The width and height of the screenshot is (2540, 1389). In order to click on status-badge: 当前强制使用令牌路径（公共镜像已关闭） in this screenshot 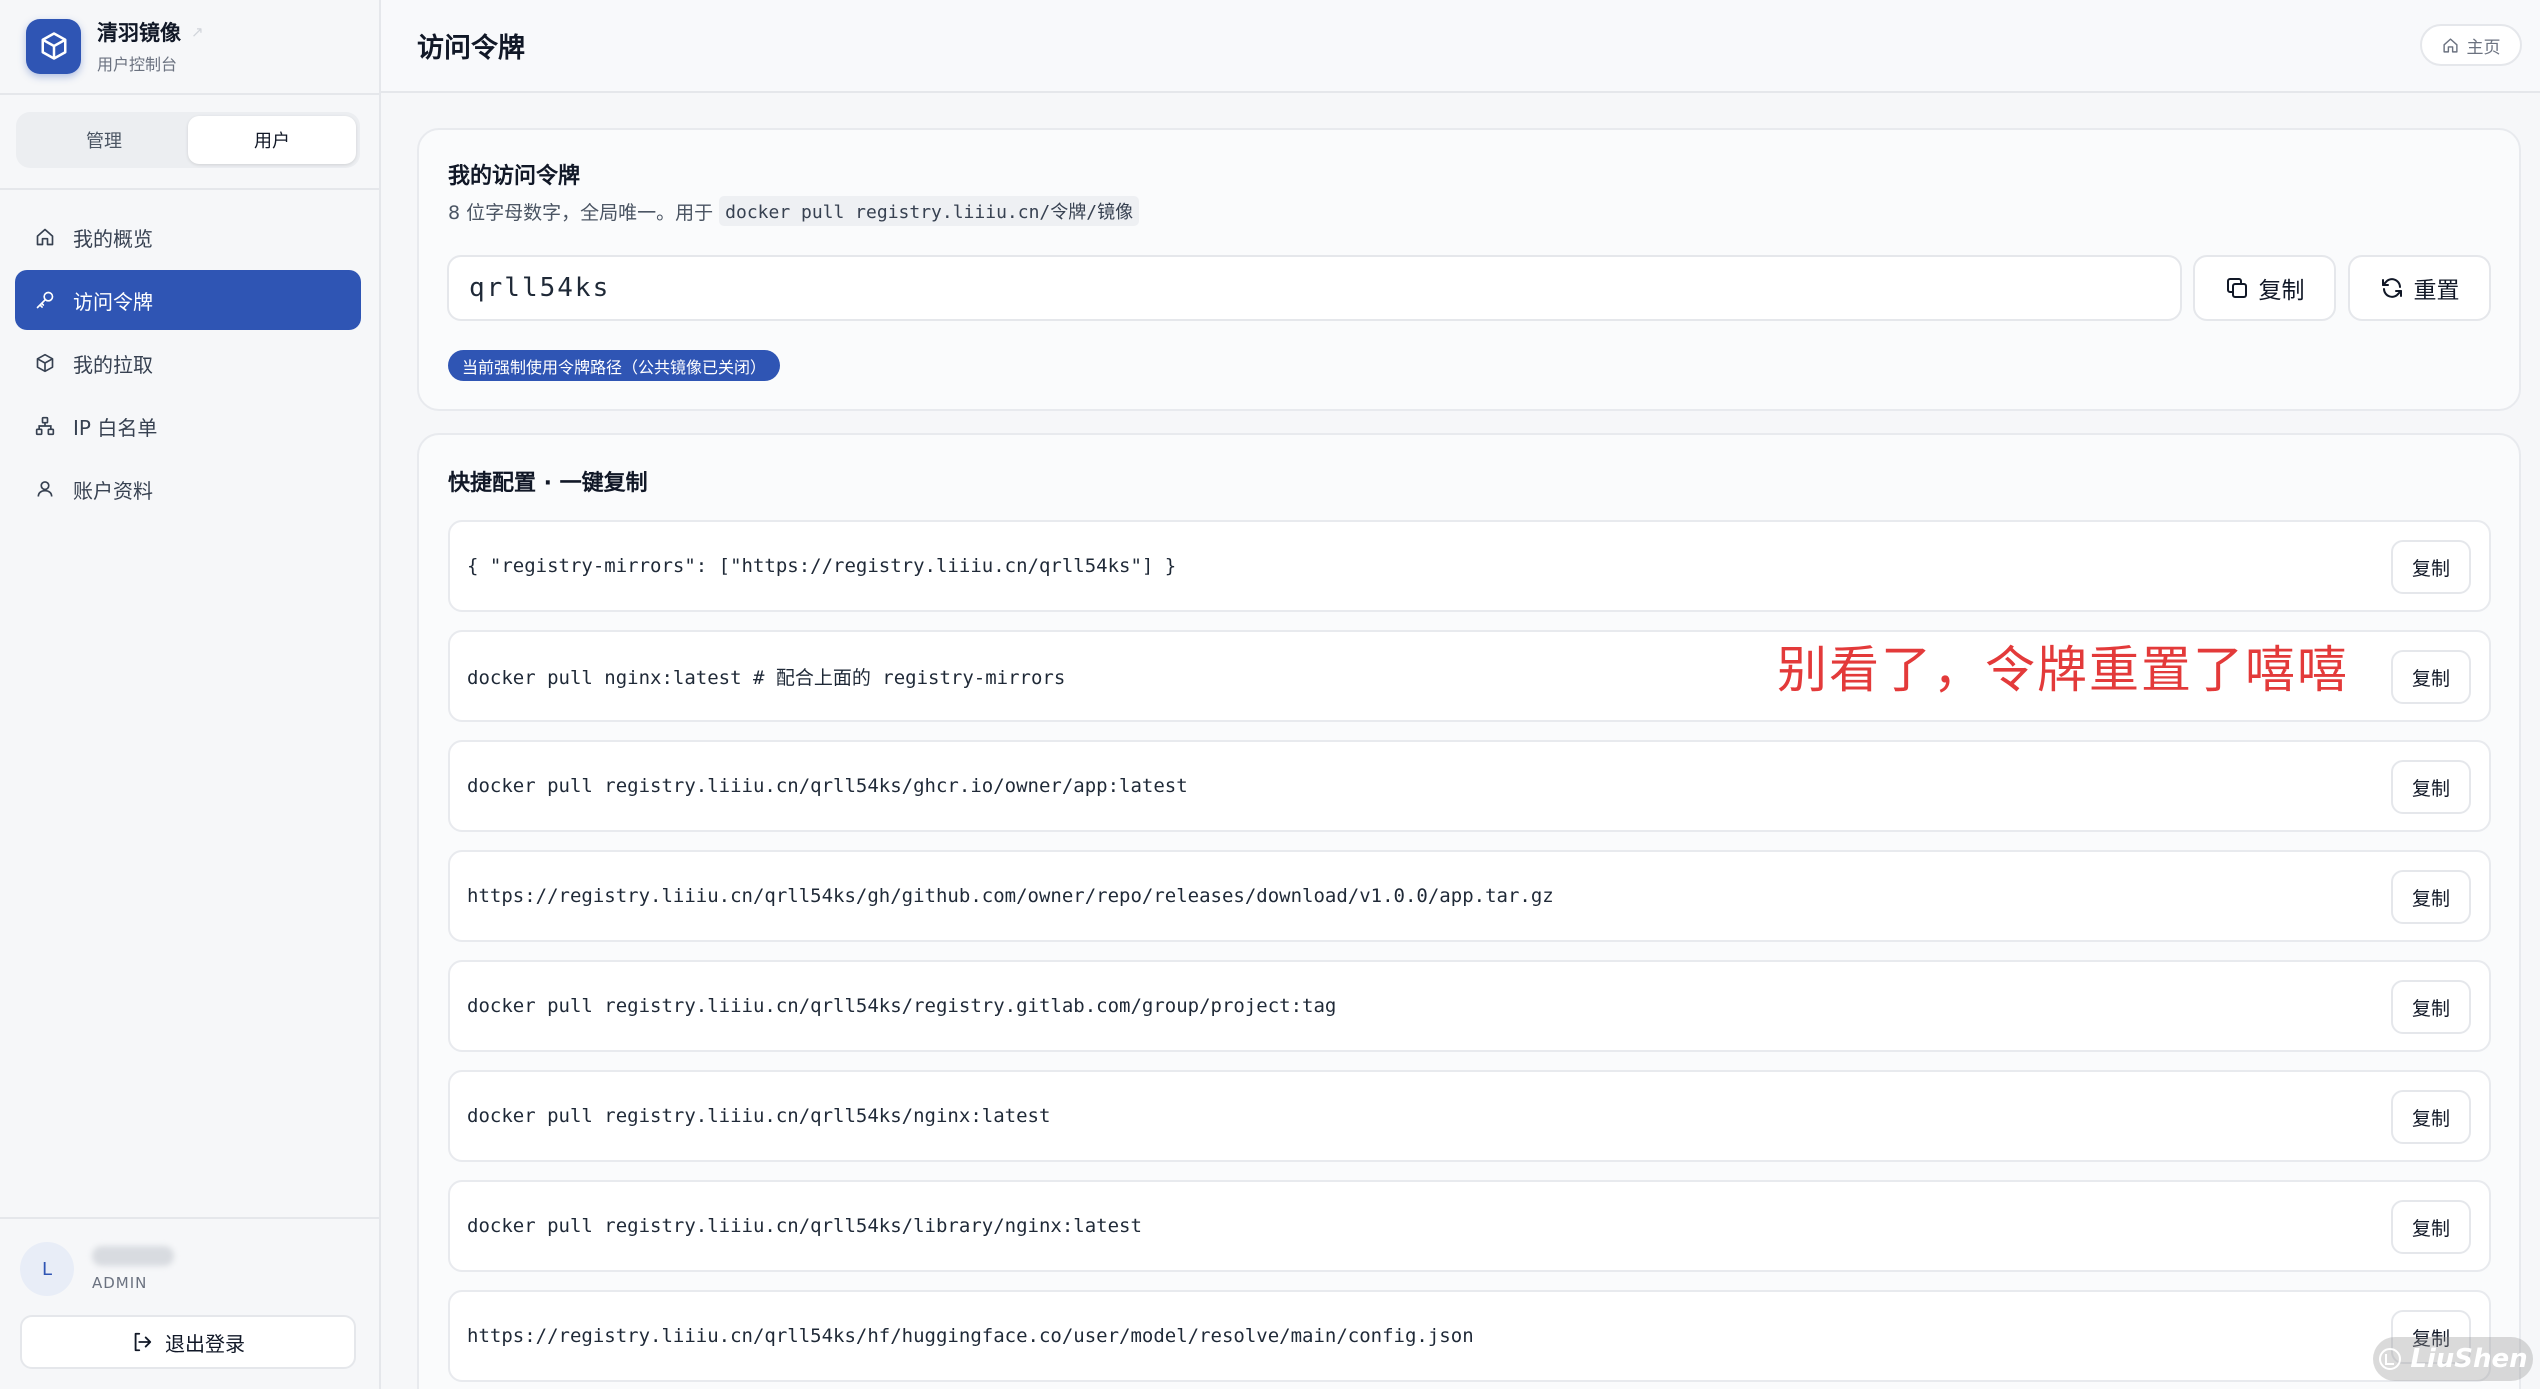, I will do `click(614, 365)`.